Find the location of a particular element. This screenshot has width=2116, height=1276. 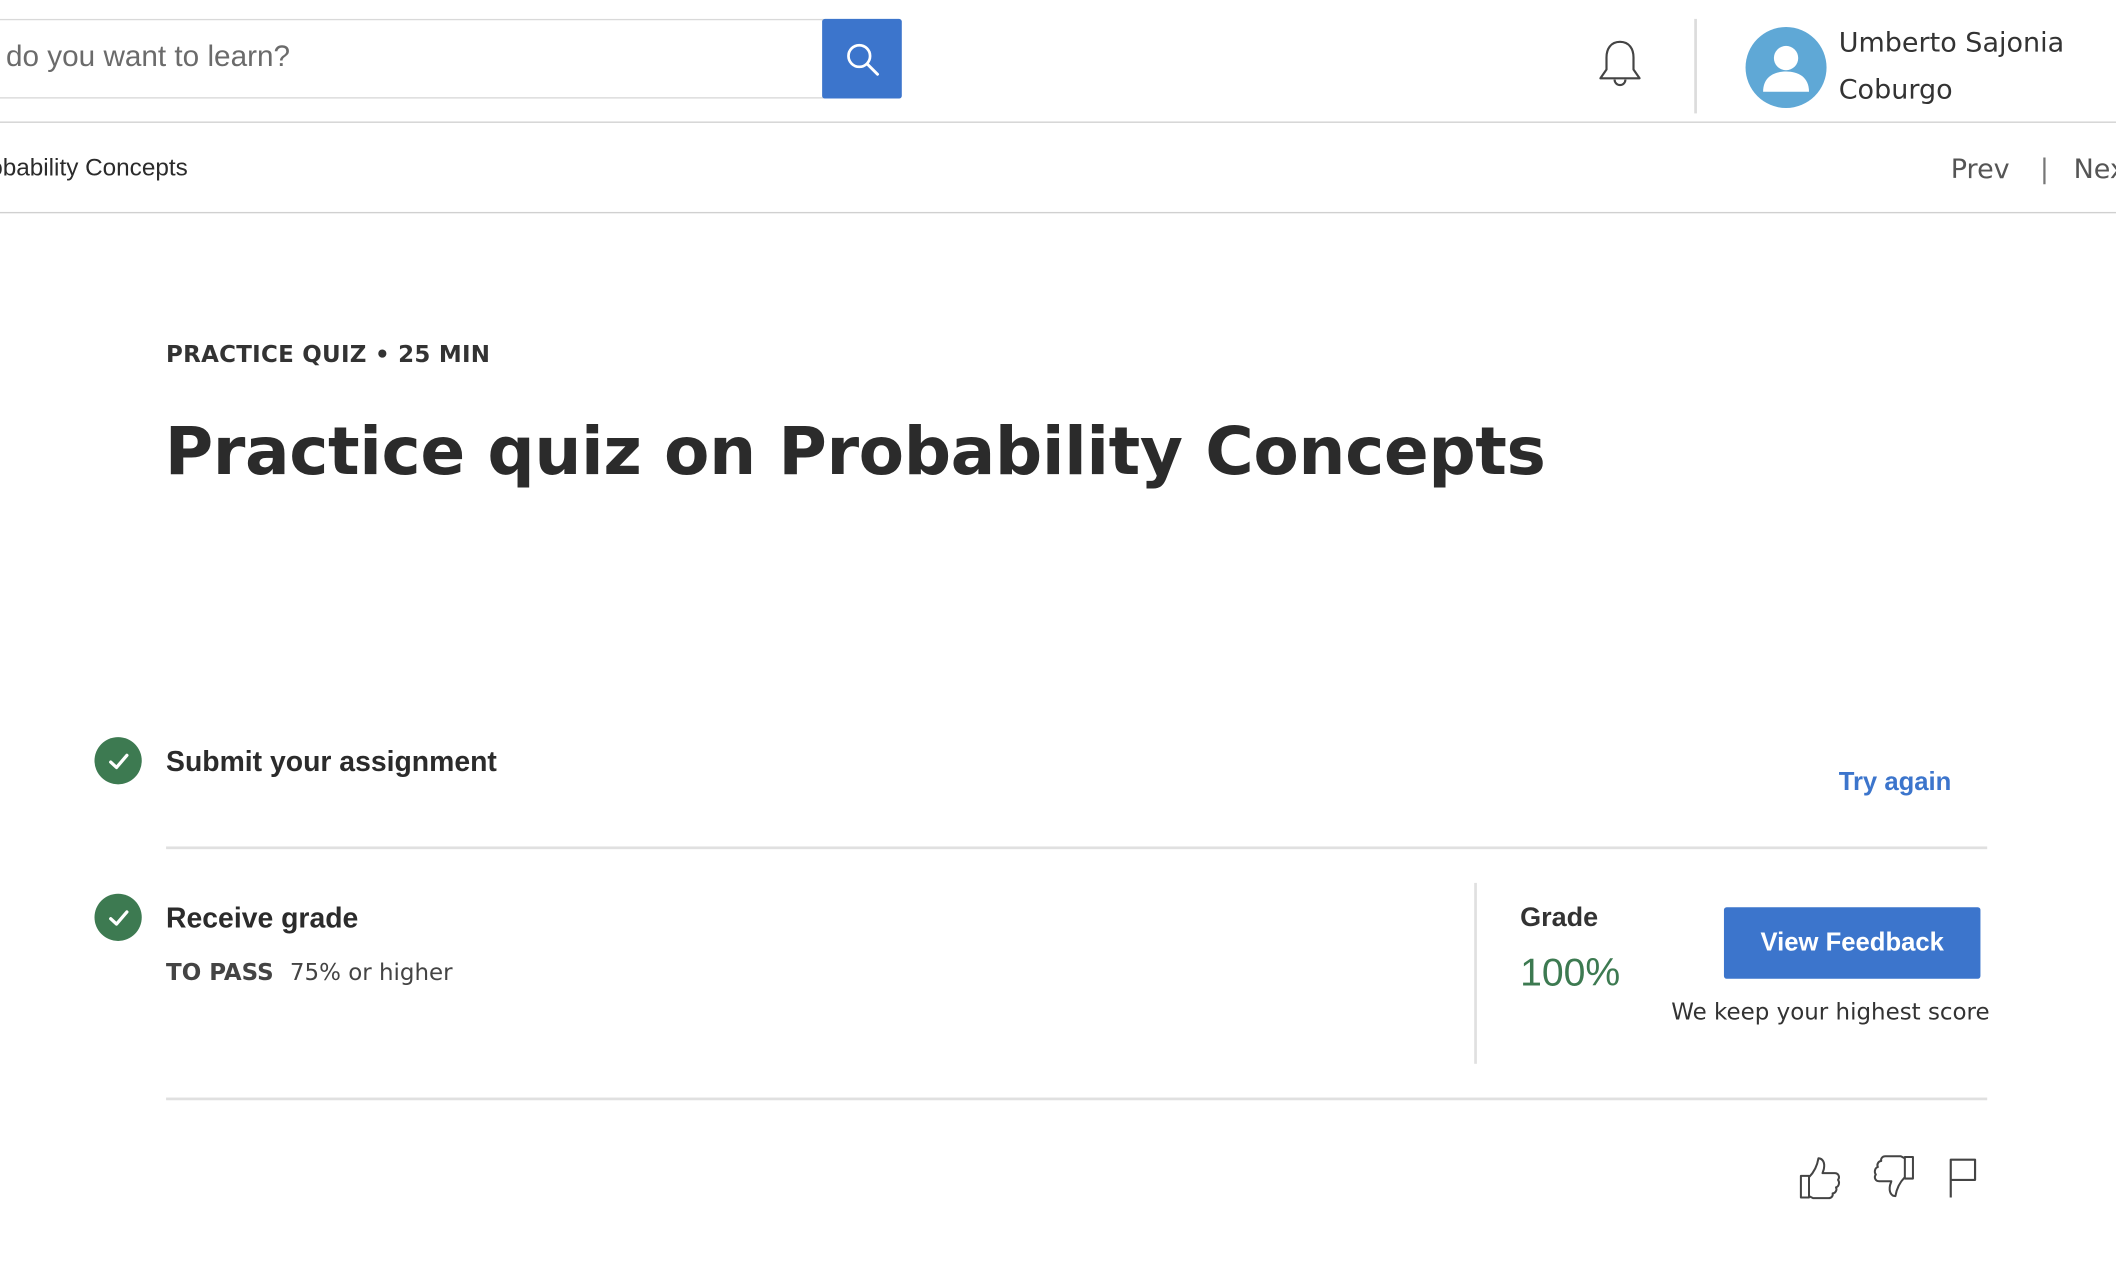

prev-link: Prev is located at coordinates (1980, 169).